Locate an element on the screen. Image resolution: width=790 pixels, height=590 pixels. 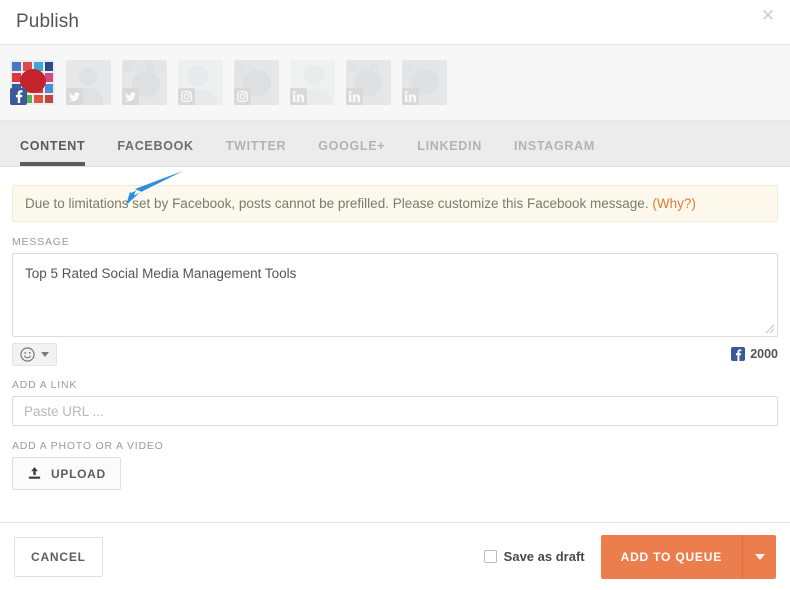
add-to-queue-dropdown is located at coordinates (759, 556).